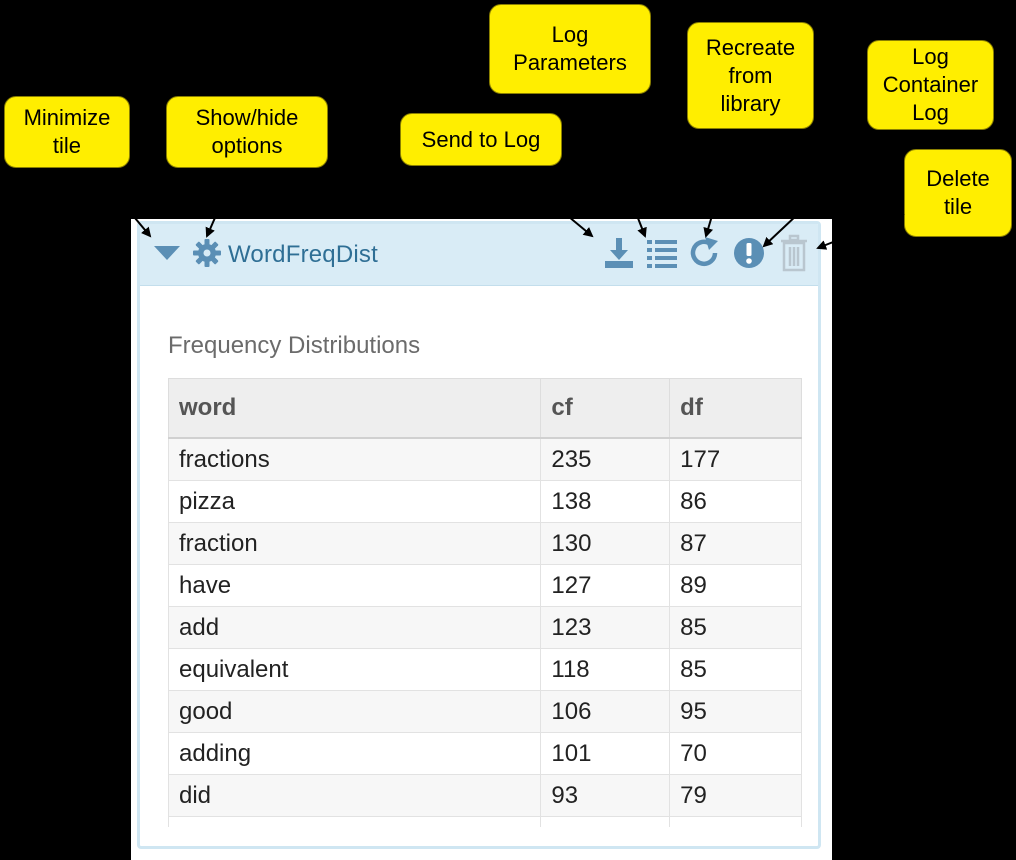 This screenshot has height=860, width=1016. I want to click on cell-word: fractions, so click(355, 459).